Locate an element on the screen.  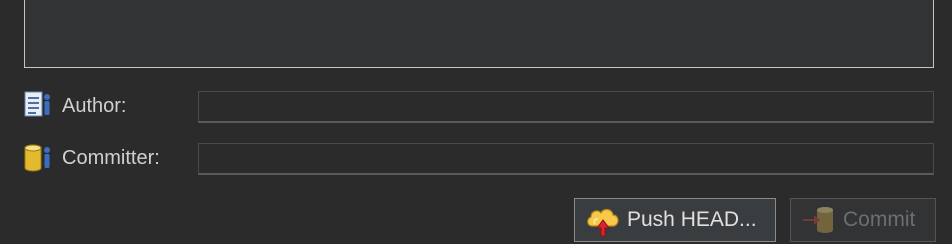
push-cloud-icon is located at coordinates (603, 222).